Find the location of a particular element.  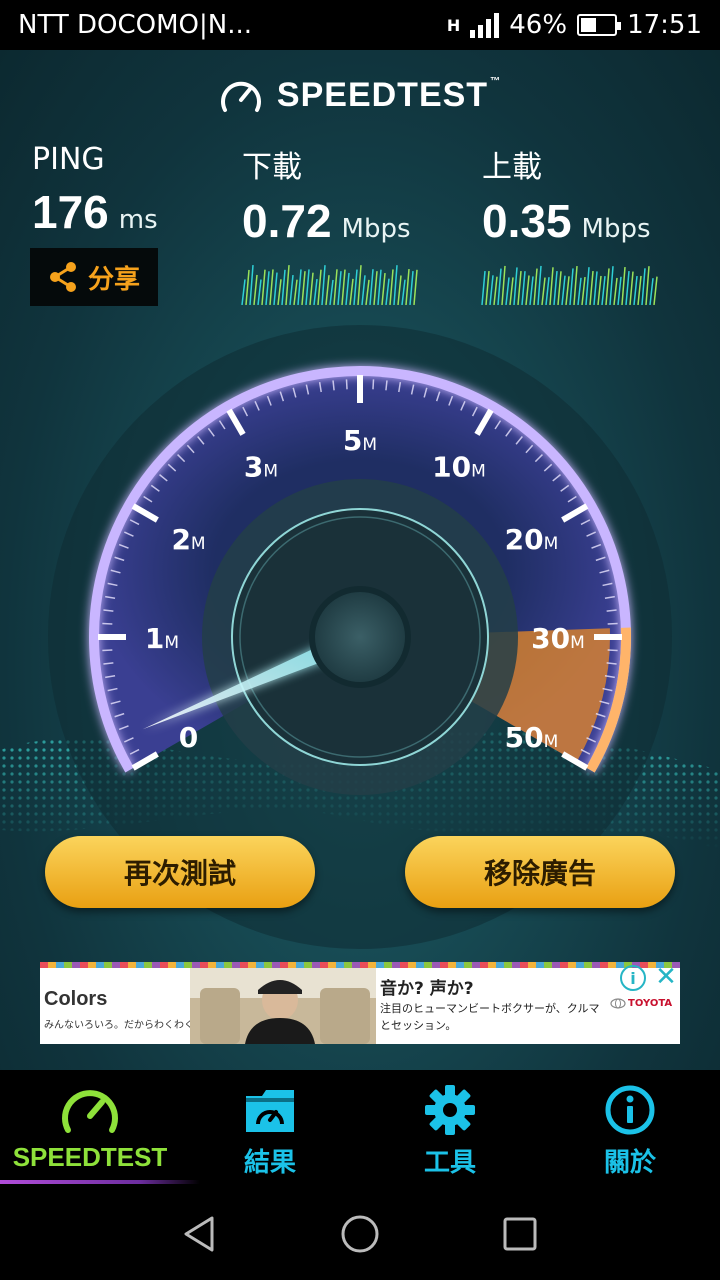

ad-brand: Colors is located at coordinates (76, 999).